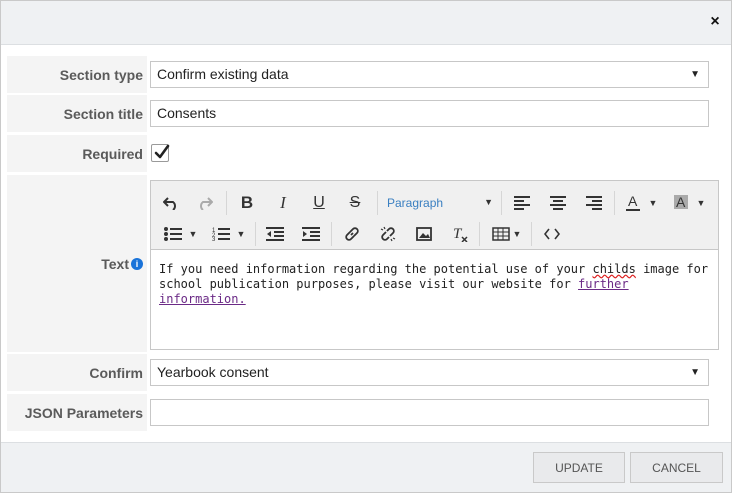 The width and height of the screenshot is (732, 493). I want to click on row-section-type: Section type Confirm existing data ▼, so click(366, 74).